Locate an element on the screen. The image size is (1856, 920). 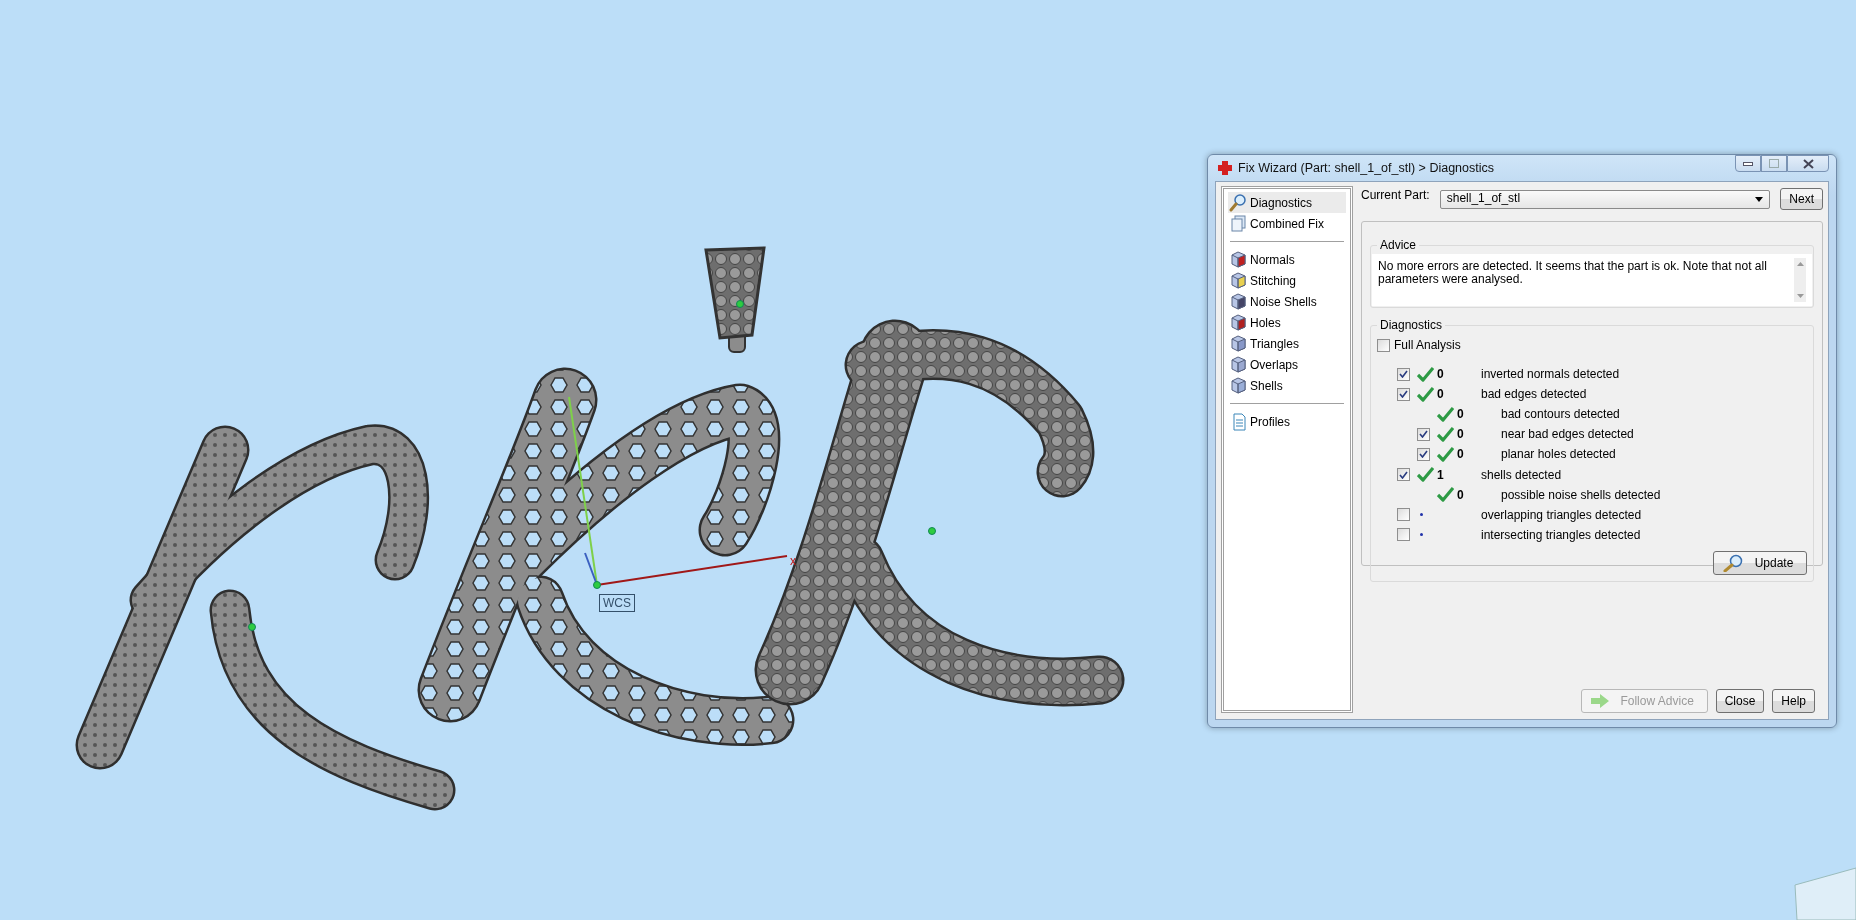
dropdown-arrow-icon is located at coordinates (1759, 199).